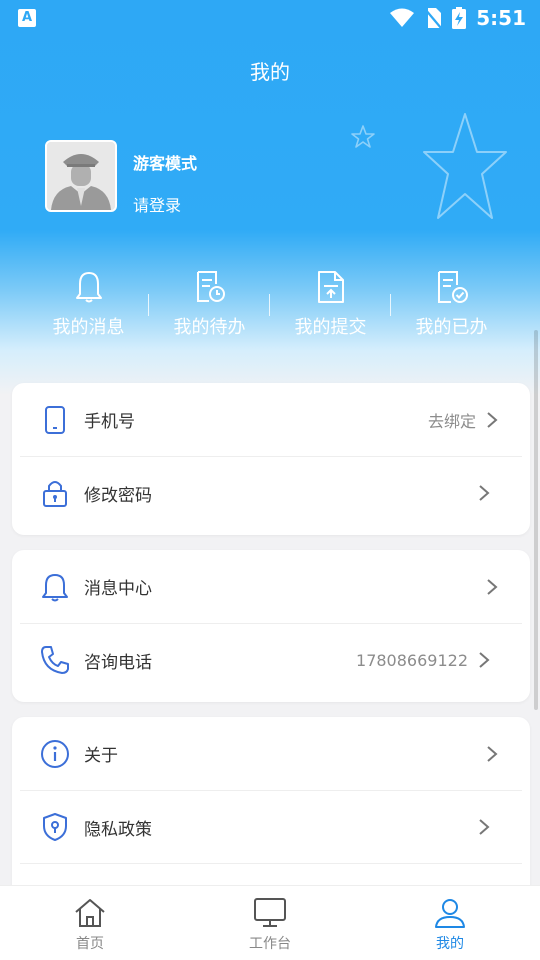  I want to click on page-title: 我的, so click(270, 72).